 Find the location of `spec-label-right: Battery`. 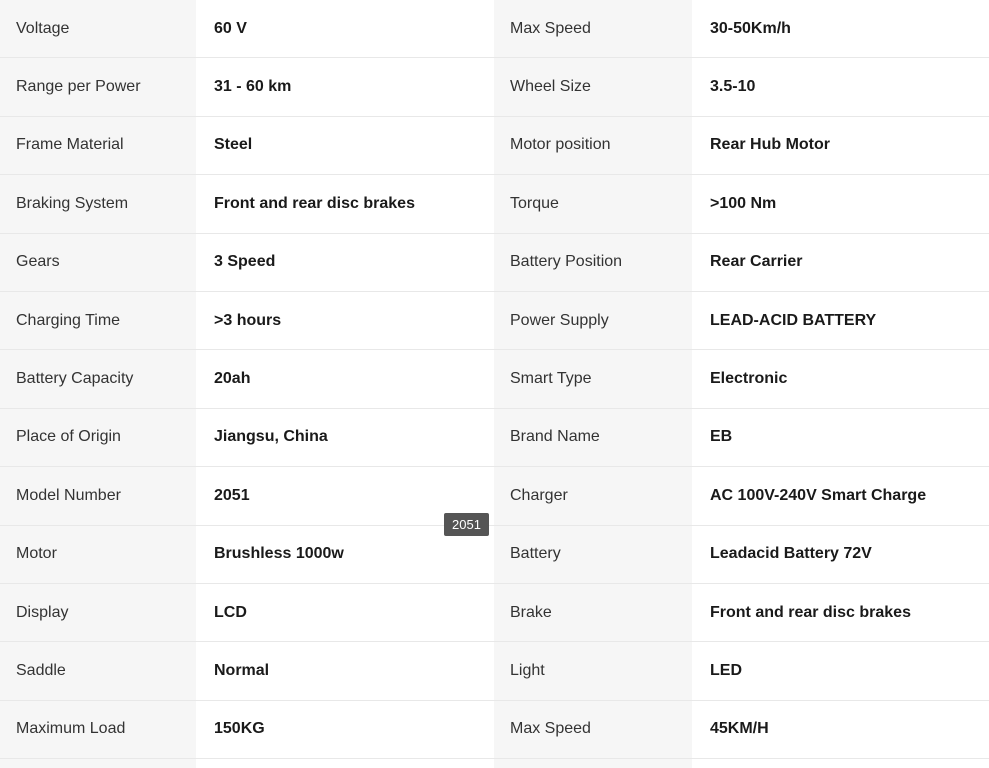

spec-label-right: Battery is located at coordinates (593, 554).